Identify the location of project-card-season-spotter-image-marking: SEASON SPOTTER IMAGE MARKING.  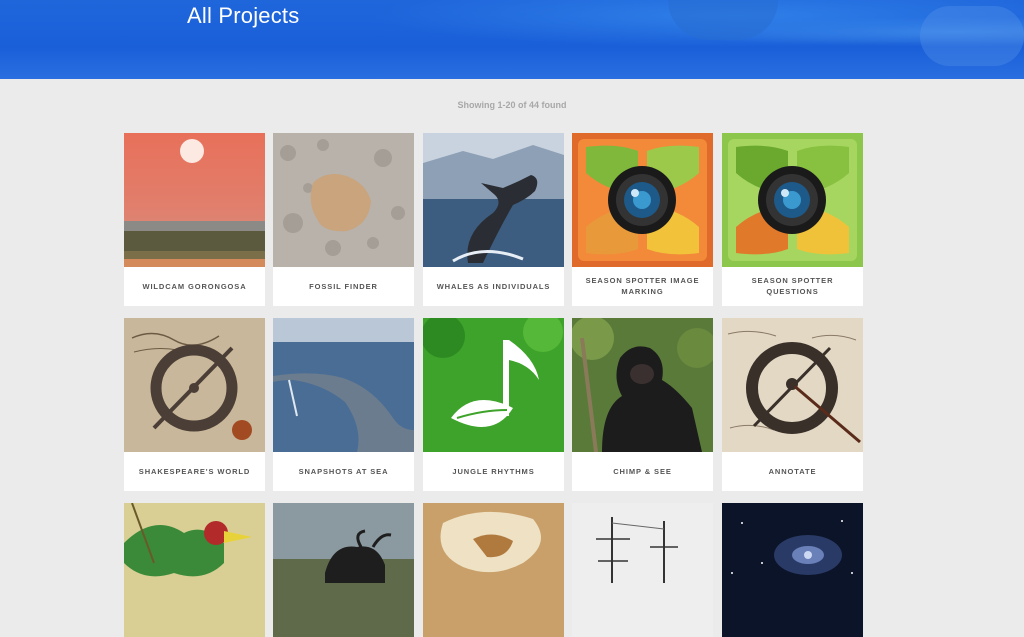
(642, 219).